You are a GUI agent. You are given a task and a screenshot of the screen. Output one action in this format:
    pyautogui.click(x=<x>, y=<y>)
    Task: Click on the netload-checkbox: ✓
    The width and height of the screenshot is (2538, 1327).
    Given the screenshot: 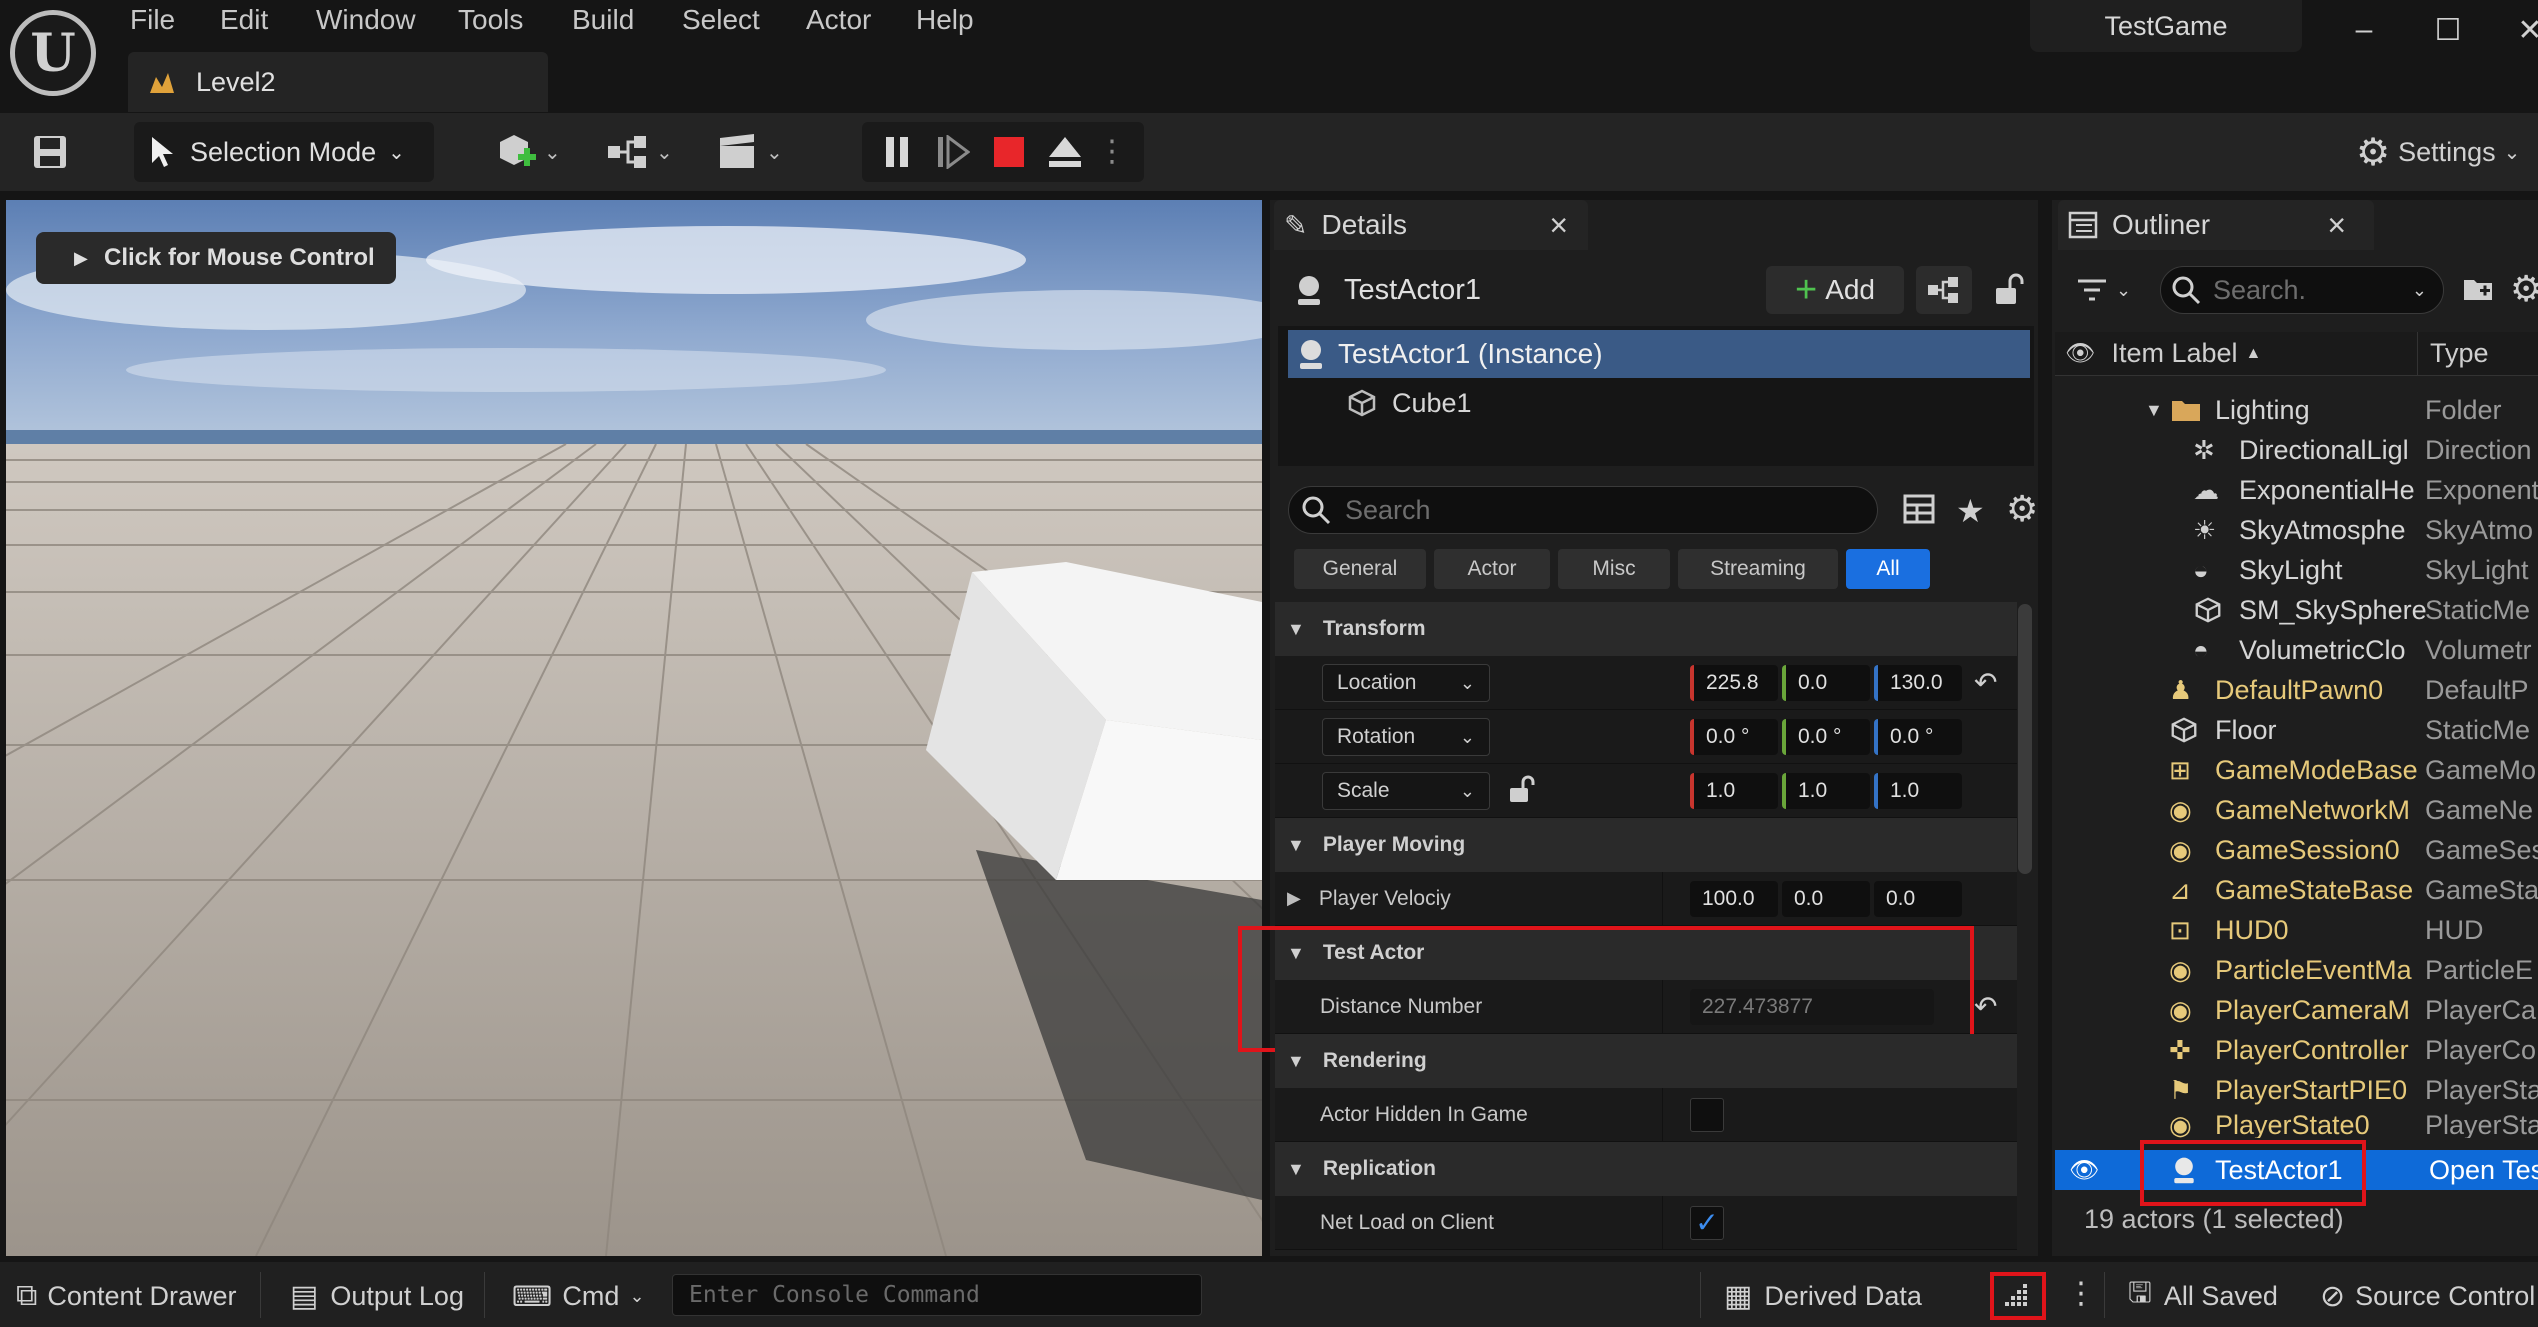 What is the action you would take?
    pyautogui.click(x=1707, y=1223)
    